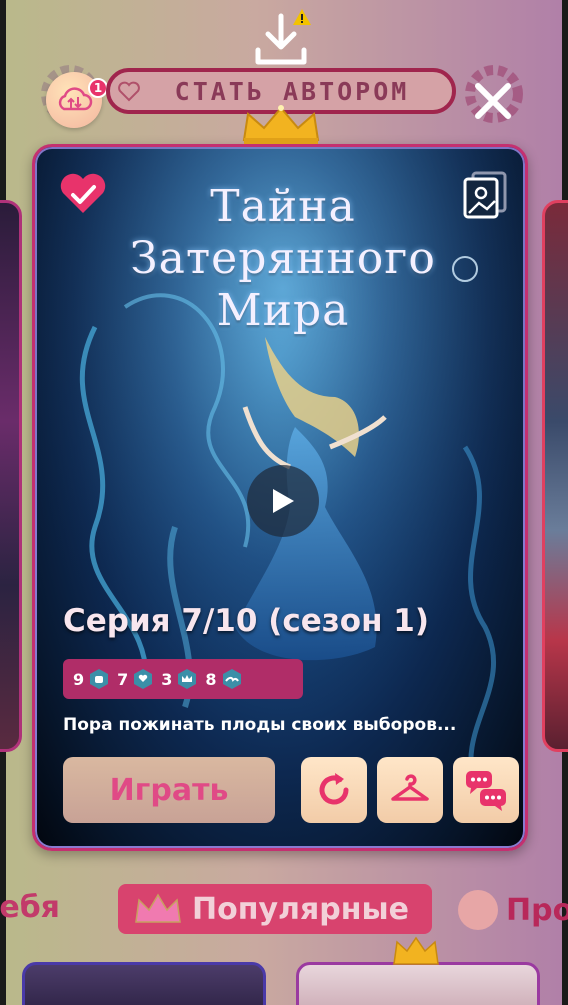 The image size is (568, 1005). Describe the element at coordinates (98, 88) in the screenshot. I see `notification-badge: 1` at that location.